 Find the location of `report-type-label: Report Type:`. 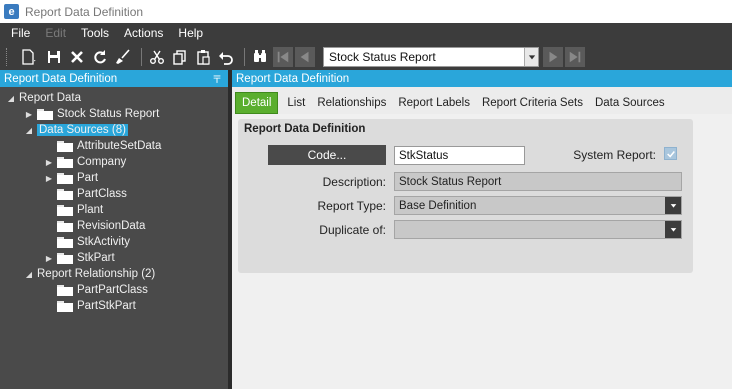

report-type-label: Report Type: is located at coordinates (351, 206).